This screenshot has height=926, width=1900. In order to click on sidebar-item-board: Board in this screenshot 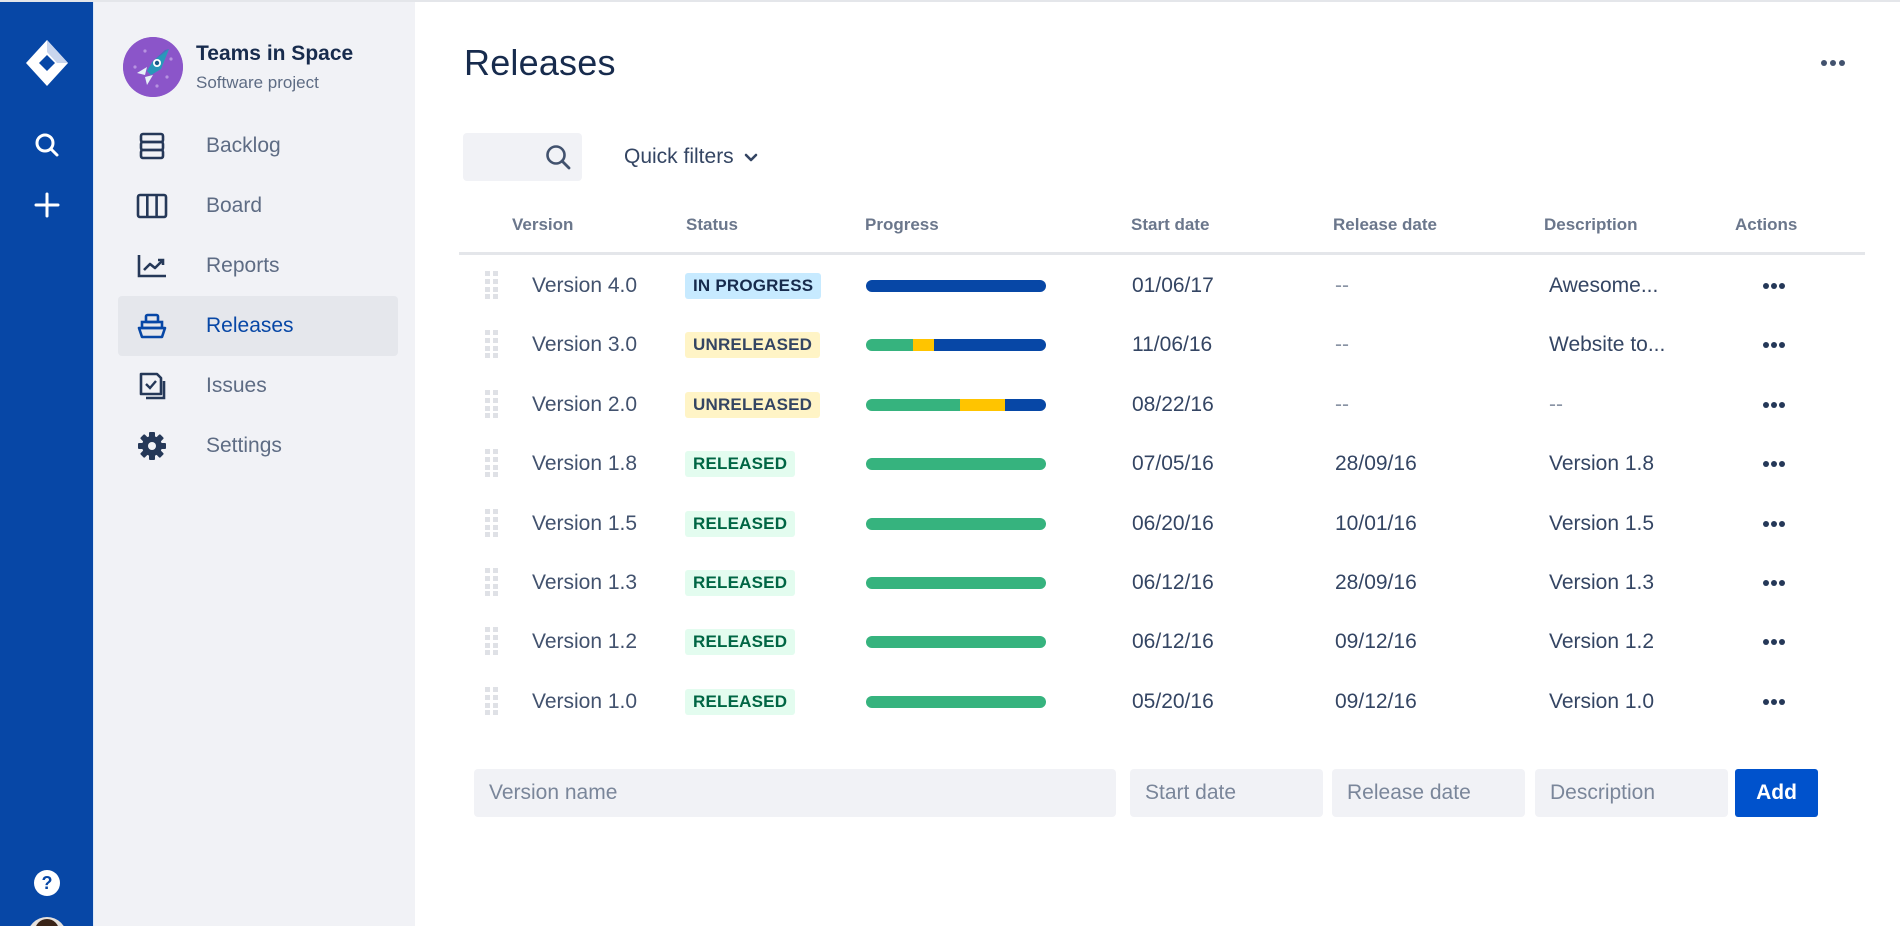, I will do `click(258, 206)`.